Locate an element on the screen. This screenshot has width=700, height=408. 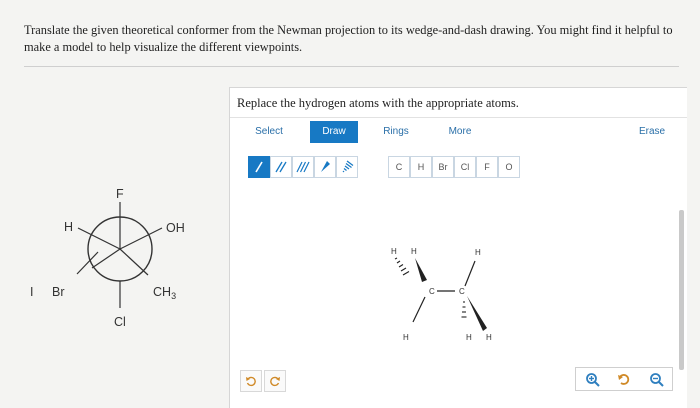
single-bond-icon is located at coordinates (259, 167).